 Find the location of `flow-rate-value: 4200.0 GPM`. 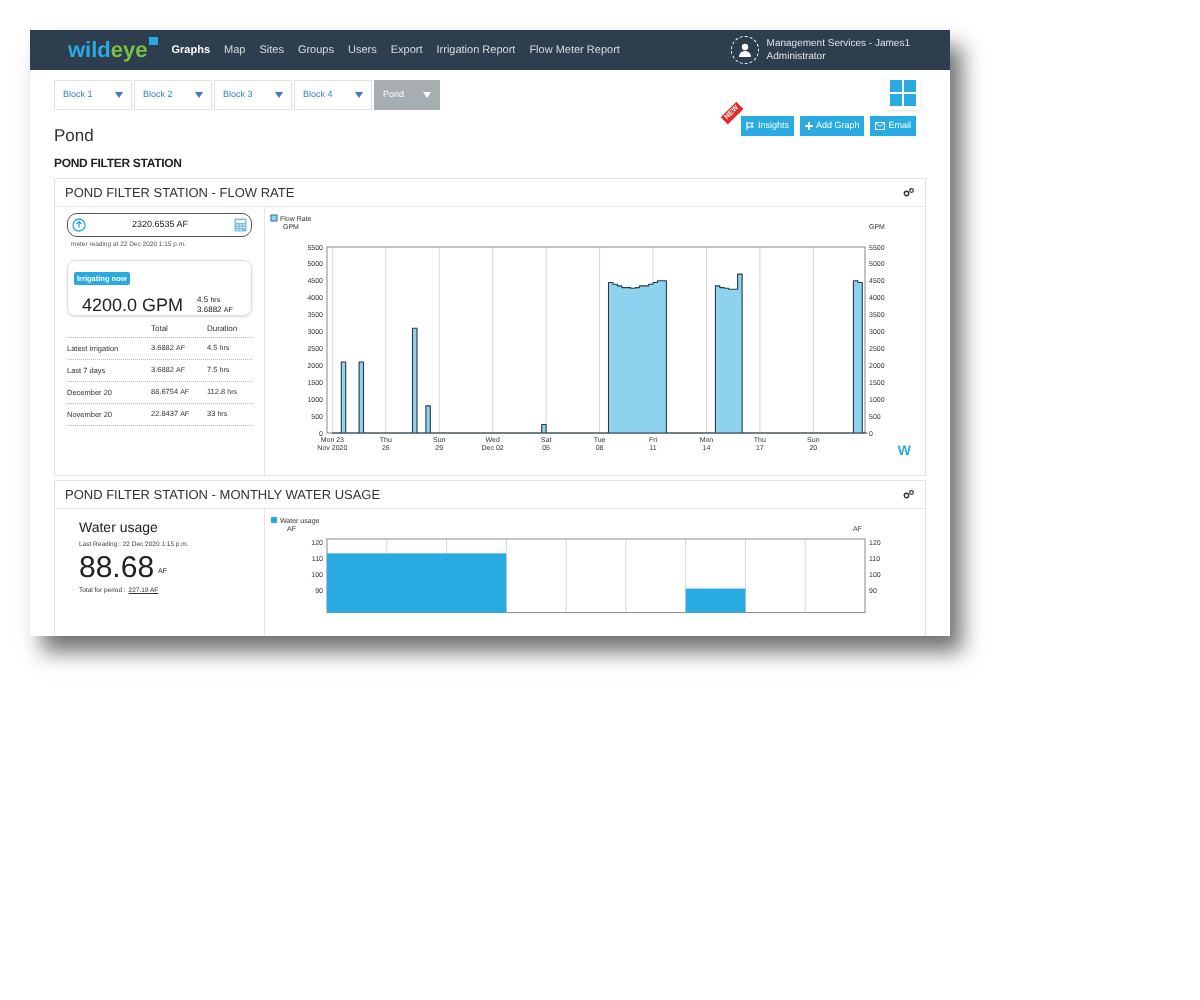

flow-rate-value: 4200.0 GPM is located at coordinates (133, 305).